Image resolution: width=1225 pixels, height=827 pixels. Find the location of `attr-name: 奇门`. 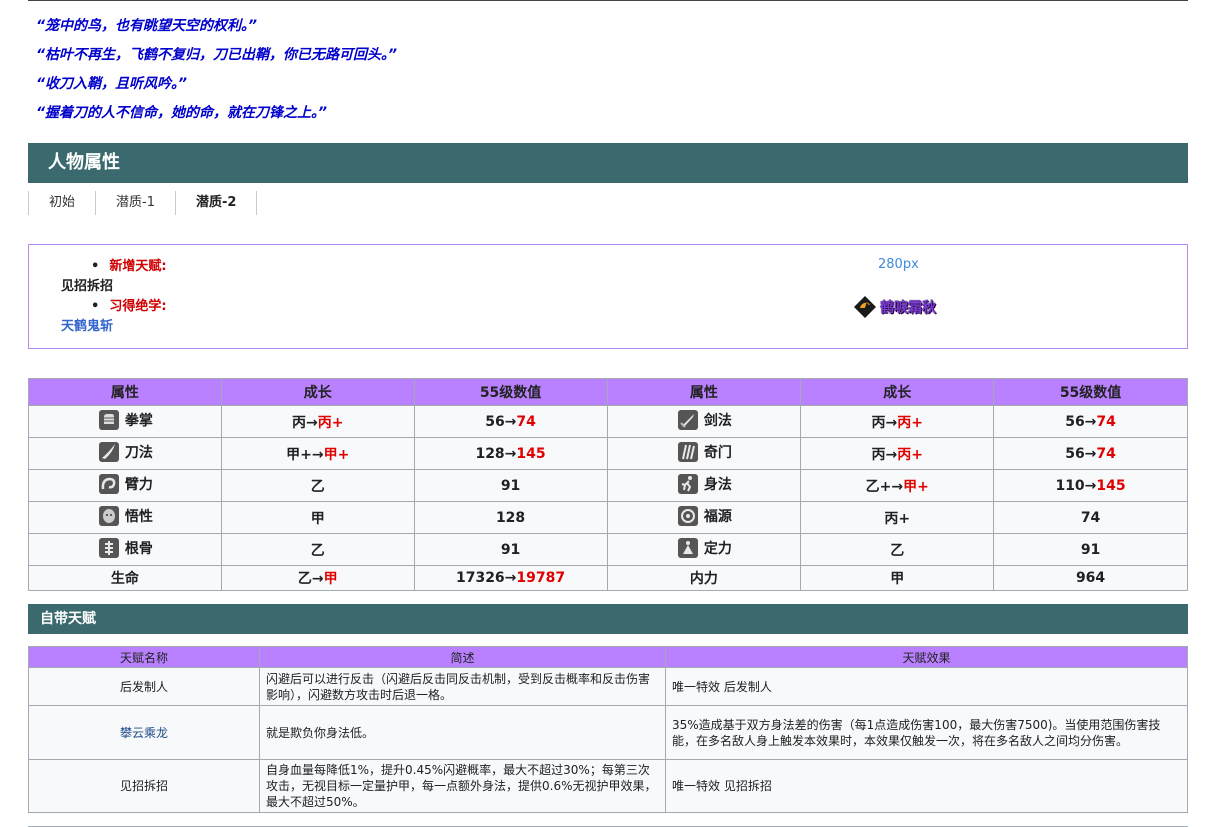

attr-name: 奇门 is located at coordinates (717, 452).